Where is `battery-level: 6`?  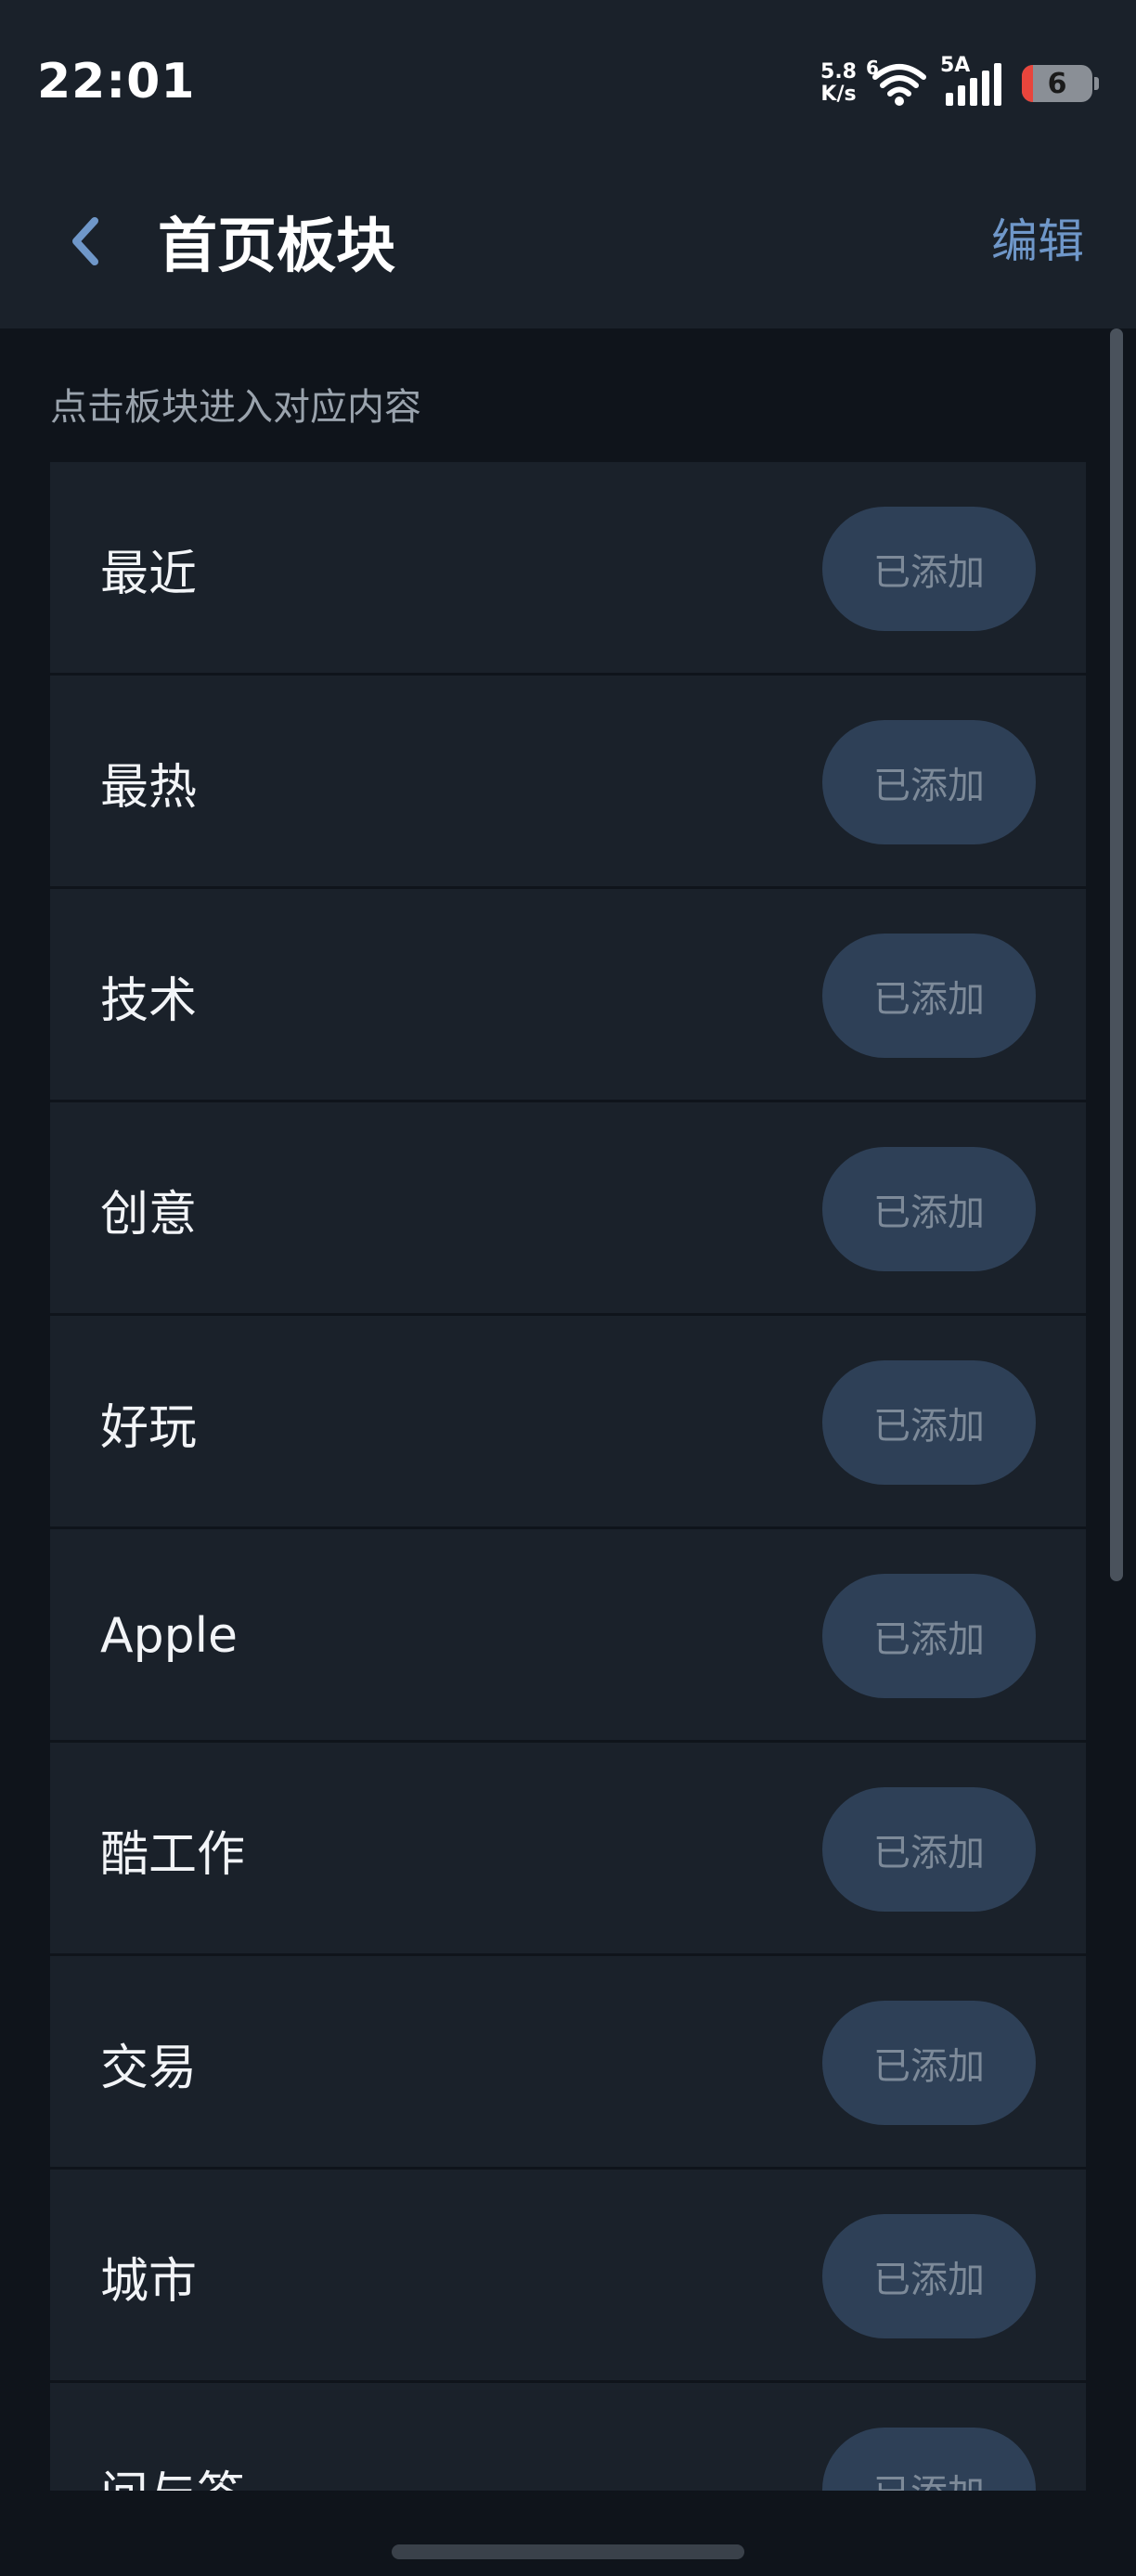 battery-level: 6 is located at coordinates (1057, 84).